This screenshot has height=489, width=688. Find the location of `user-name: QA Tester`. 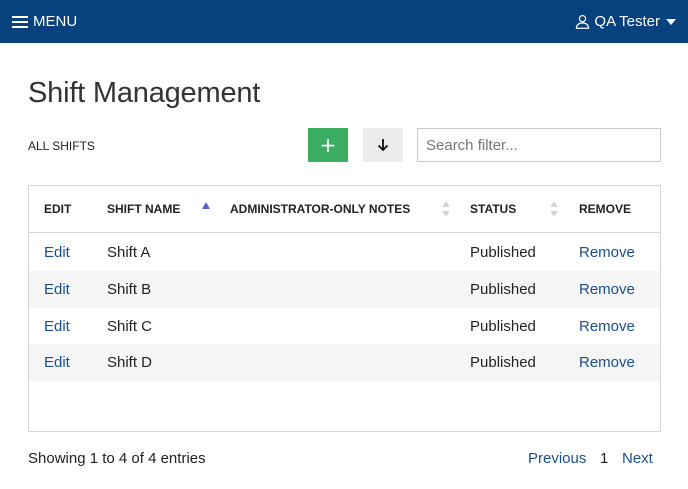

user-name: QA Tester is located at coordinates (627, 21).